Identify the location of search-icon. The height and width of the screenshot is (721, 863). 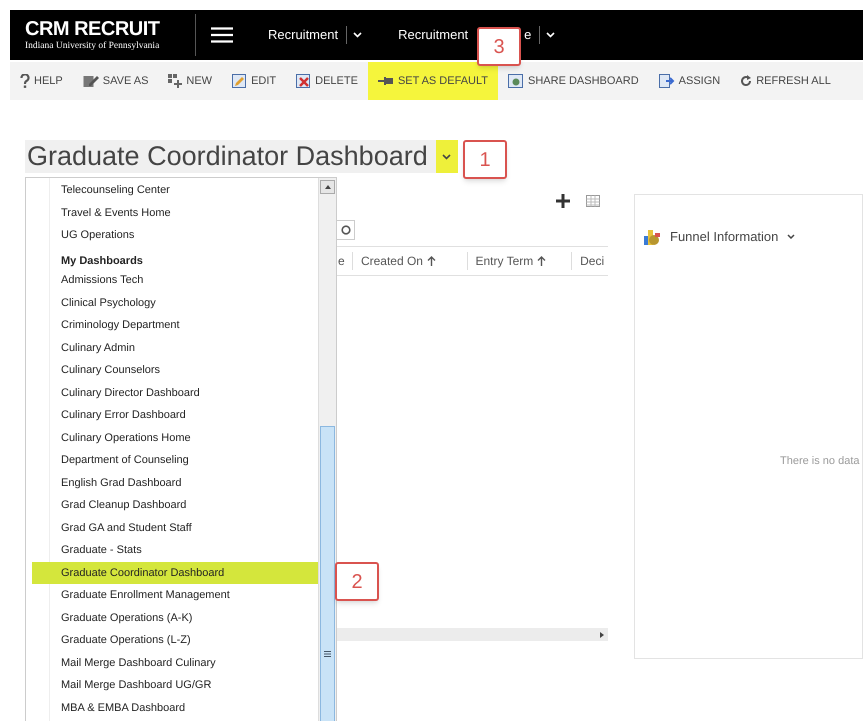
(346, 230).